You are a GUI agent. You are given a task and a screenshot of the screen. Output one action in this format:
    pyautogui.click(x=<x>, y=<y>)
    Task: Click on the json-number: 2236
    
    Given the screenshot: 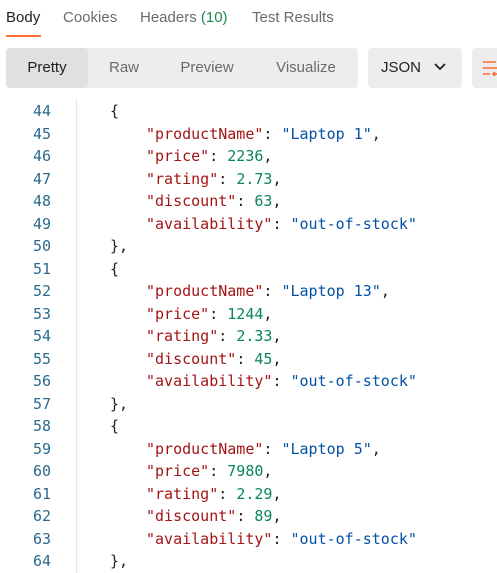 What is the action you would take?
    pyautogui.click(x=245, y=156)
    